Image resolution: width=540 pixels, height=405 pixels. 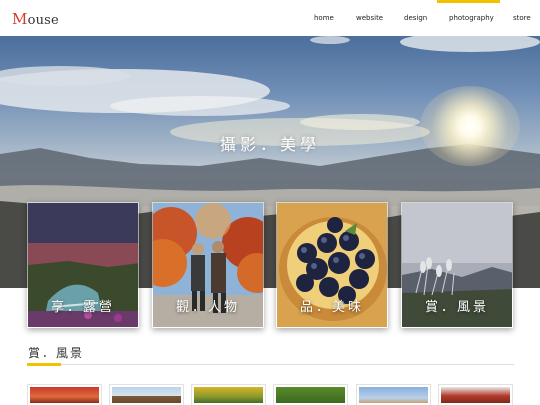 What do you see at coordinates (456, 307) in the screenshot?
I see `card-label-scenery: 賞．風景` at bounding box center [456, 307].